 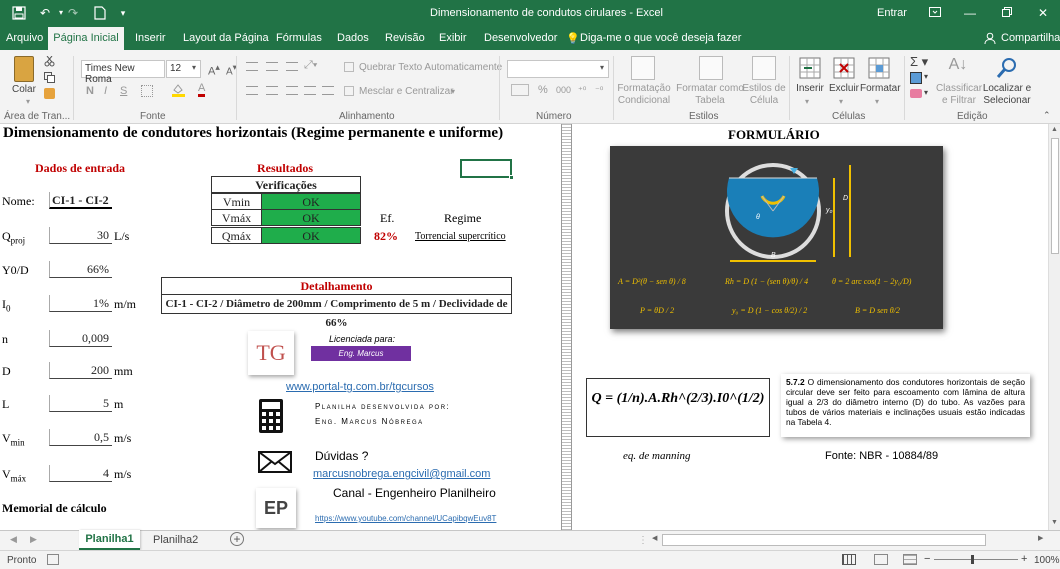 What do you see at coordinates (49, 61) in the screenshot?
I see `cut-icon` at bounding box center [49, 61].